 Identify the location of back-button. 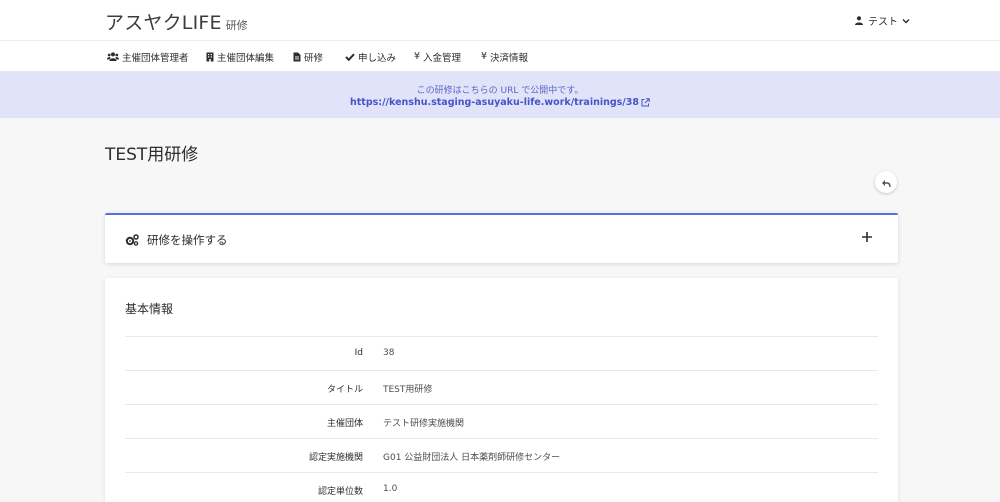
(886, 182).